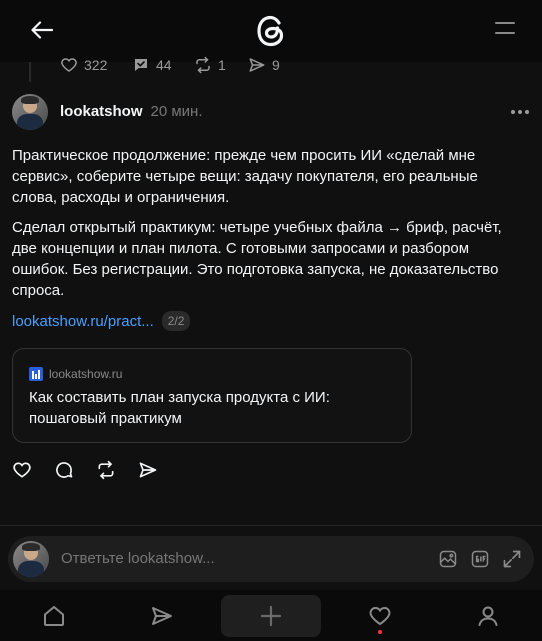  I want to click on nav-home, so click(54, 616).